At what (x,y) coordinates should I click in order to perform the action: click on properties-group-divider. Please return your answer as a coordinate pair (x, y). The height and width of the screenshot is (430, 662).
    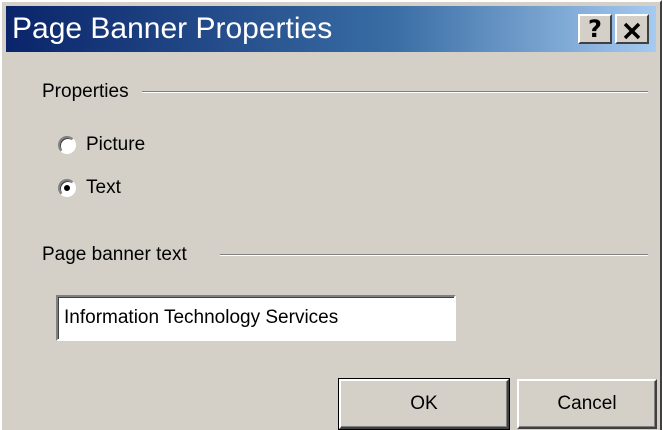
    Looking at the image, I should click on (395, 92).